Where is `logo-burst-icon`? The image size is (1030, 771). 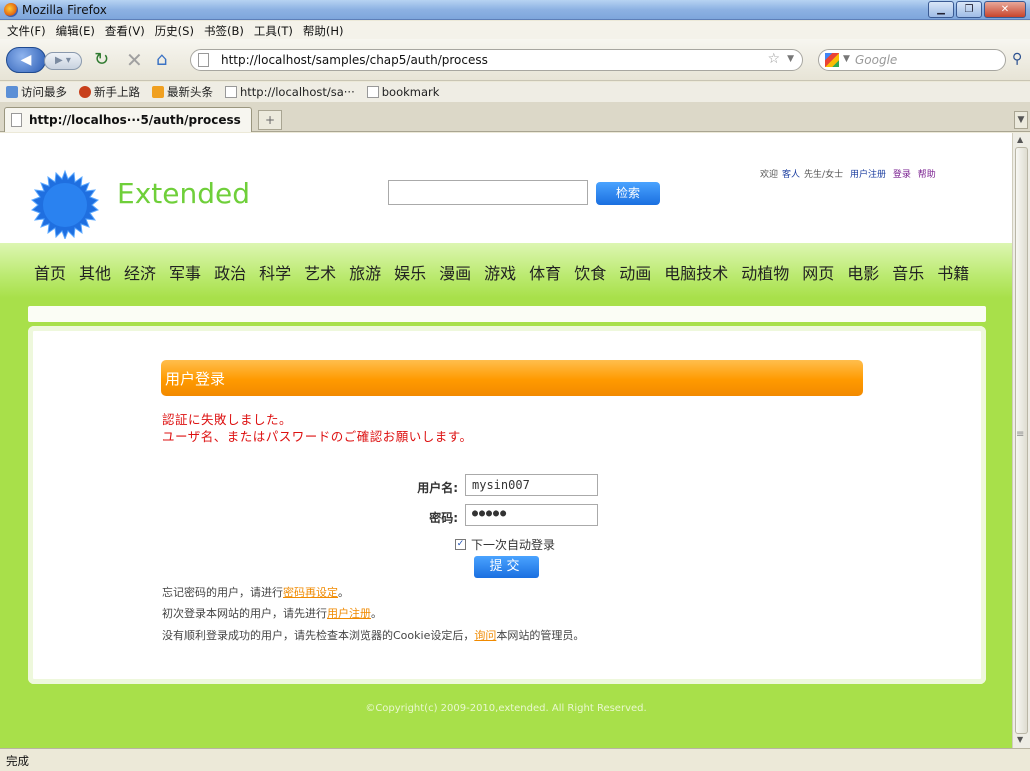
logo-burst-icon is located at coordinates (65, 204).